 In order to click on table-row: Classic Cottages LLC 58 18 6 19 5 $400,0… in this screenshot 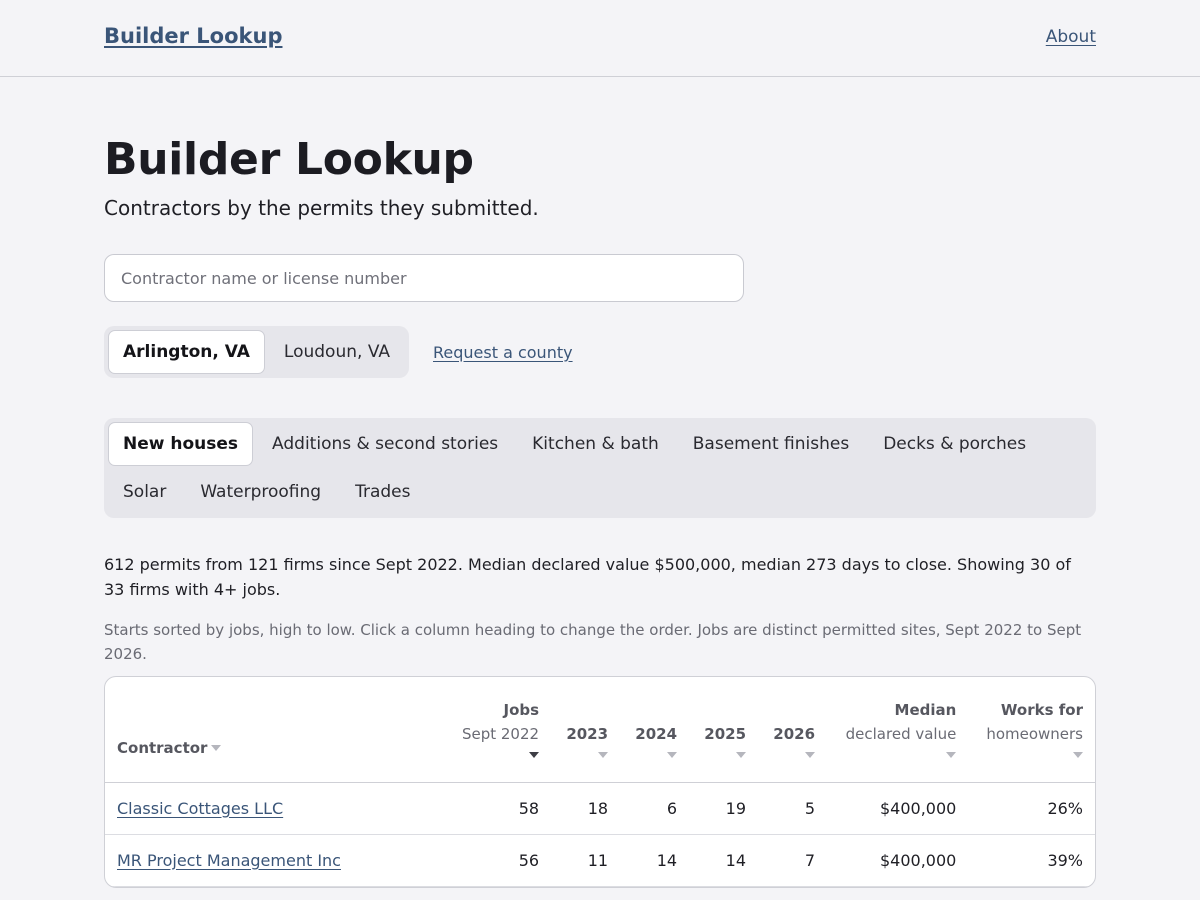, I will do `click(600, 808)`.